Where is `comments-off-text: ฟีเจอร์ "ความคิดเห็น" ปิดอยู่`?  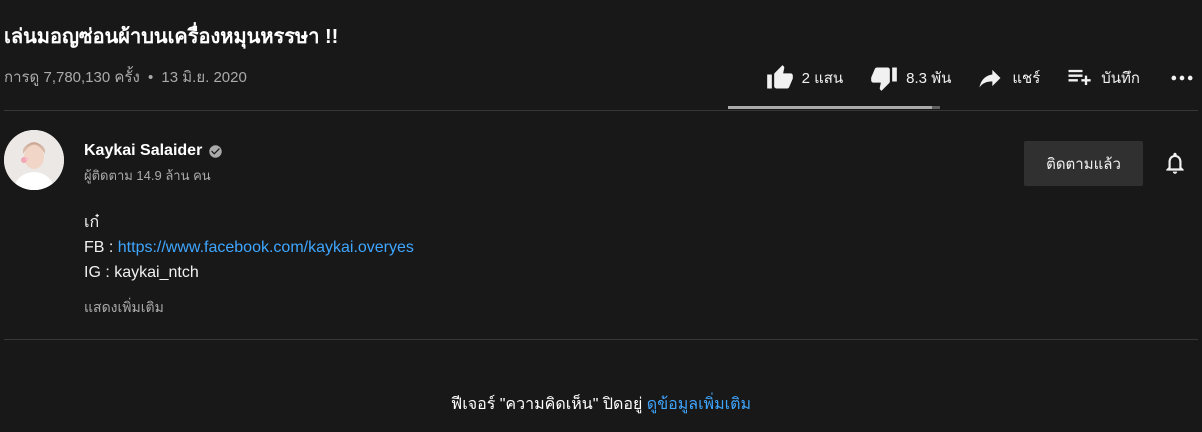
comments-off-text: ฟีเจอร์ "ความคิดเห็น" ปิดอยู่ is located at coordinates (546, 404).